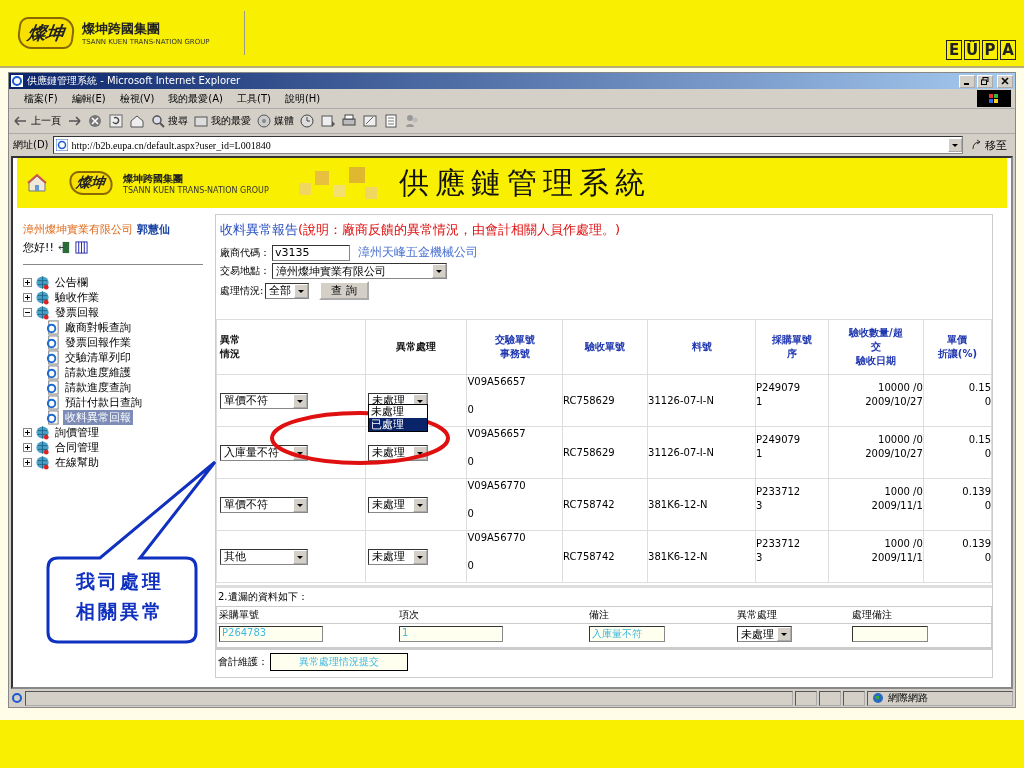 This screenshot has width=1024, height=768. What do you see at coordinates (792, 347) in the screenshot?
I see `column-header: 採購單號 序` at bounding box center [792, 347].